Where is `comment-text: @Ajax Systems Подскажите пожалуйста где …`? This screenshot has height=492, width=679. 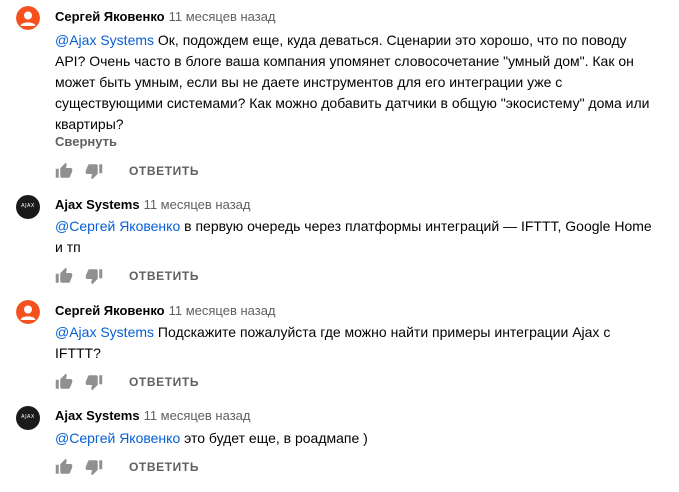
comment-text: @Ajax Systems Подскажите пожалуйста где … is located at coordinates (355, 343).